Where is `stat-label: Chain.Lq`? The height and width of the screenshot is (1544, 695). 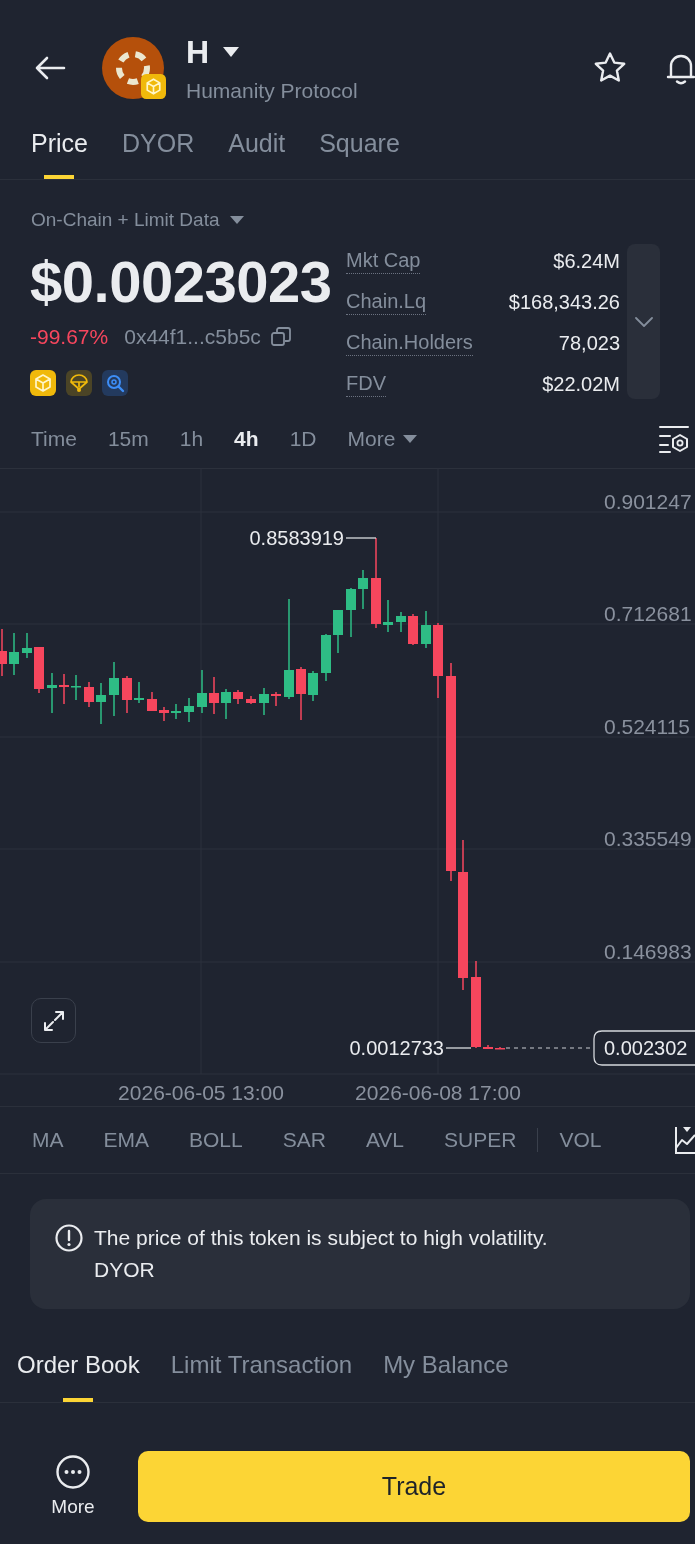
stat-label: Chain.Lq is located at coordinates (386, 302).